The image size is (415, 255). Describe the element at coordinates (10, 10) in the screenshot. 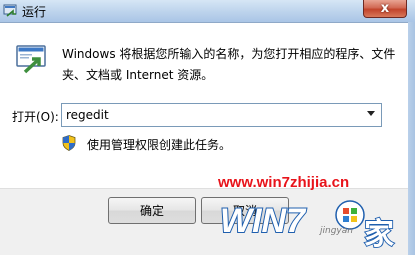

I see `run-icon` at that location.